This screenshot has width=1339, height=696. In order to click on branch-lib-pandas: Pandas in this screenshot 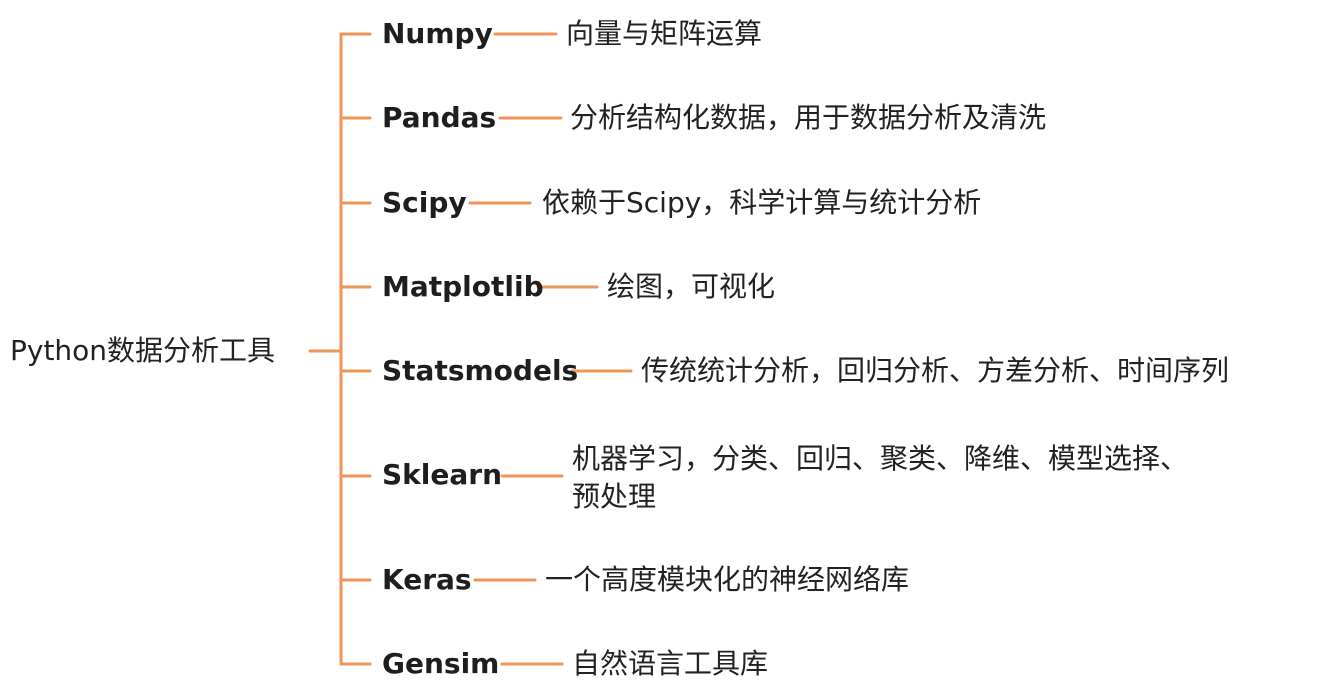, I will do `click(439, 117)`.